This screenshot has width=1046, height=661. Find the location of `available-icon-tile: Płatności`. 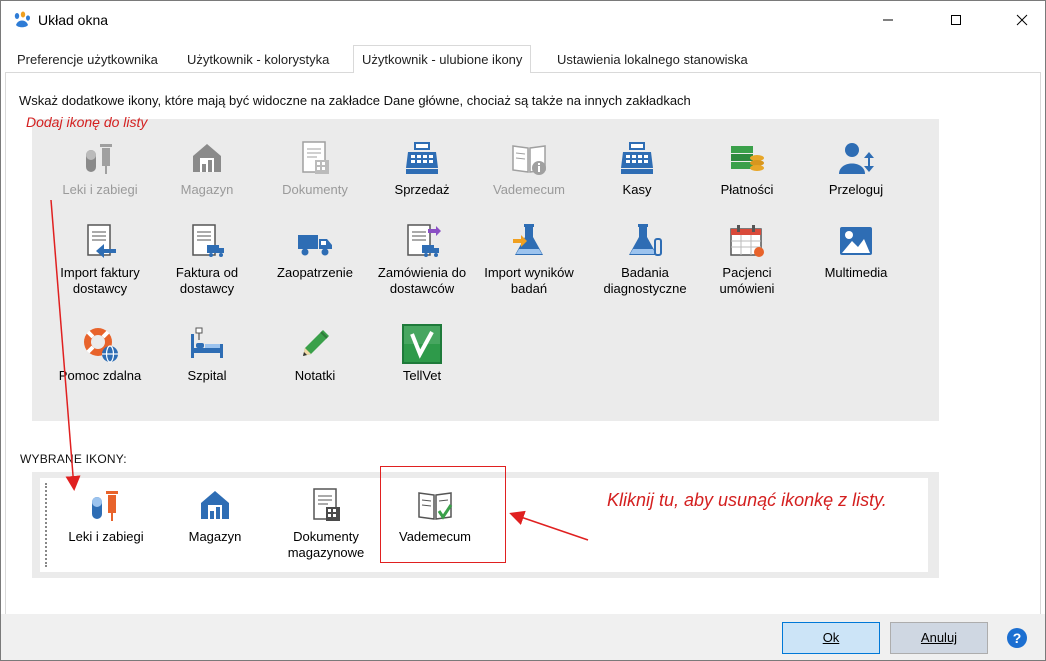

available-icon-tile: Płatności is located at coordinates (747, 168).